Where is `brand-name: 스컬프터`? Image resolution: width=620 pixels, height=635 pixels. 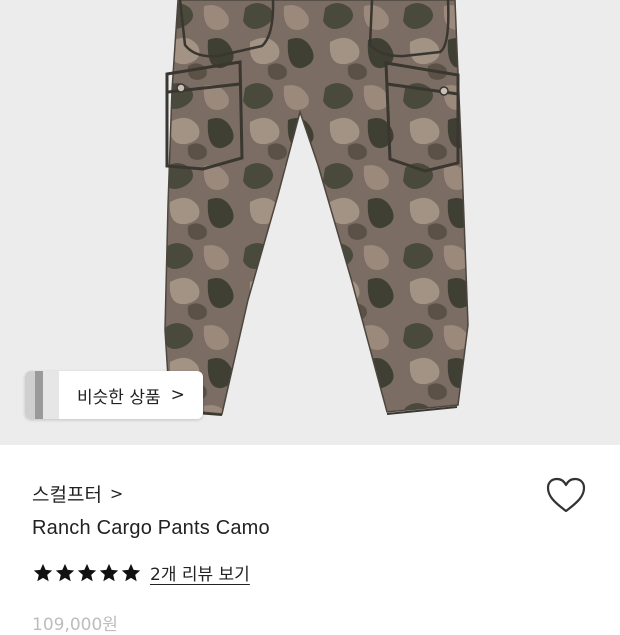
brand-name: 스컬프터 is located at coordinates (67, 495).